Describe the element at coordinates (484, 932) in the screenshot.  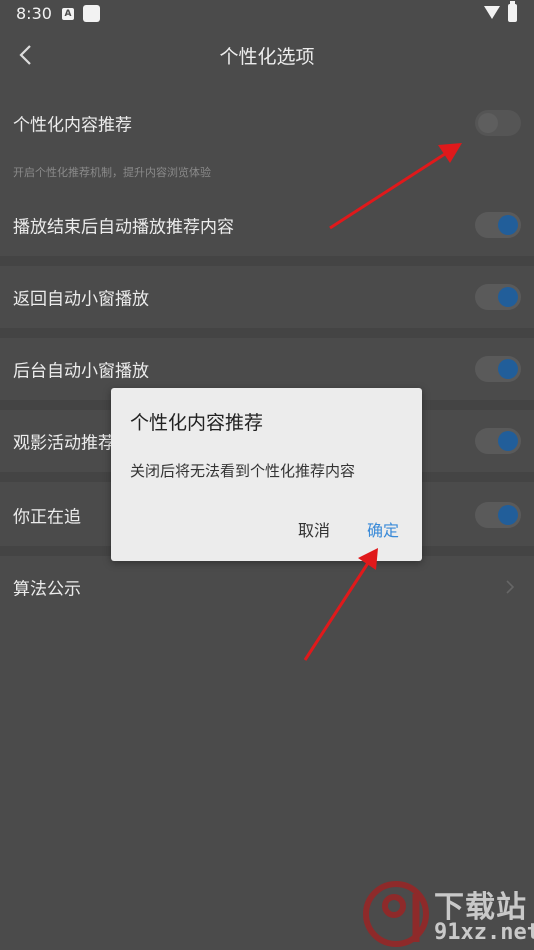
I see `watermark-url: 91xz.net` at that location.